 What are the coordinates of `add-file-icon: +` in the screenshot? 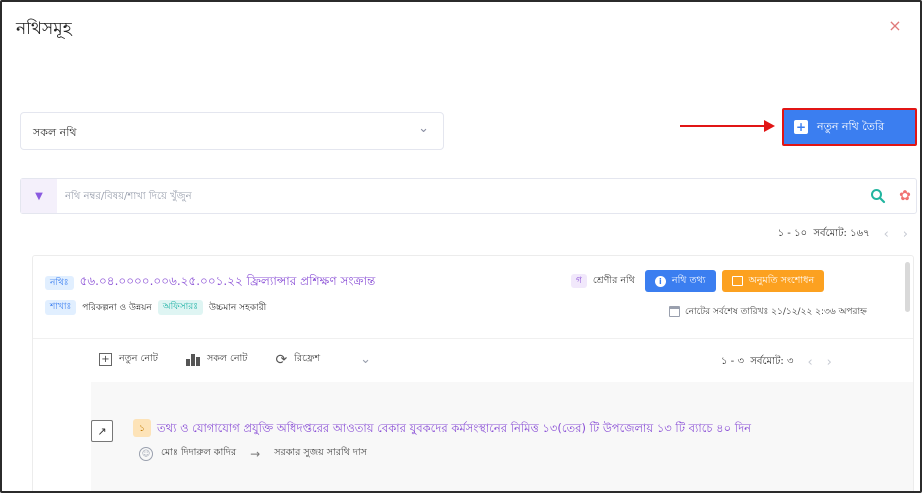 It's located at (801, 127).